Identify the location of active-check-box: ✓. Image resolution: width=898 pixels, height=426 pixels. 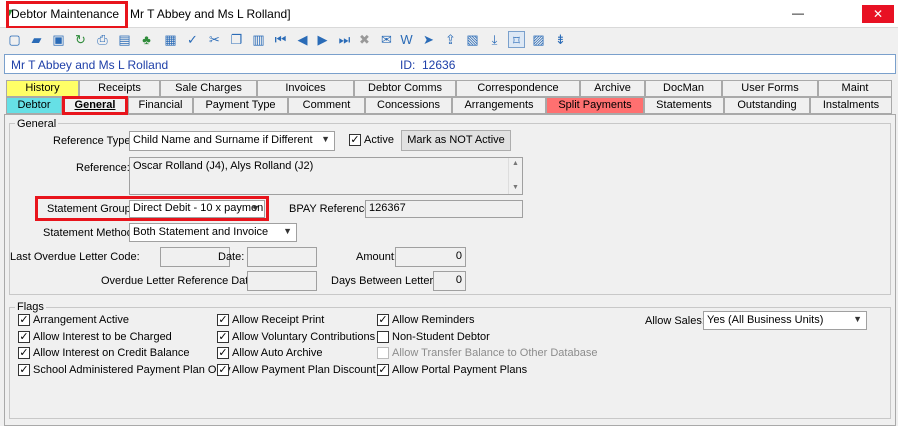
(355, 140).